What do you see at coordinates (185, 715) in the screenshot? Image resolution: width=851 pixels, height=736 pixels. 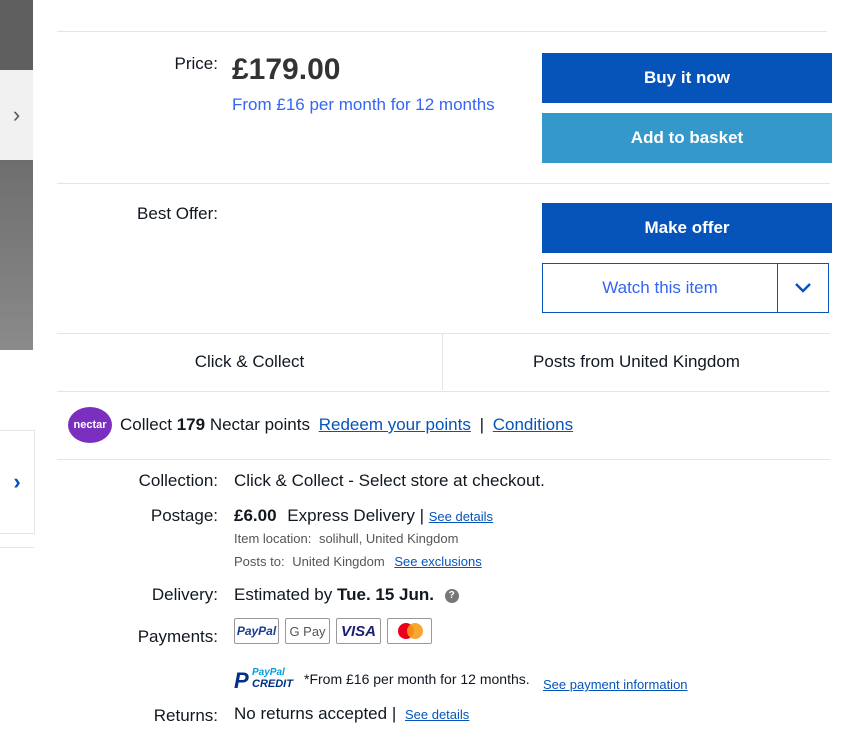 I see `returns-label: Returns:` at bounding box center [185, 715].